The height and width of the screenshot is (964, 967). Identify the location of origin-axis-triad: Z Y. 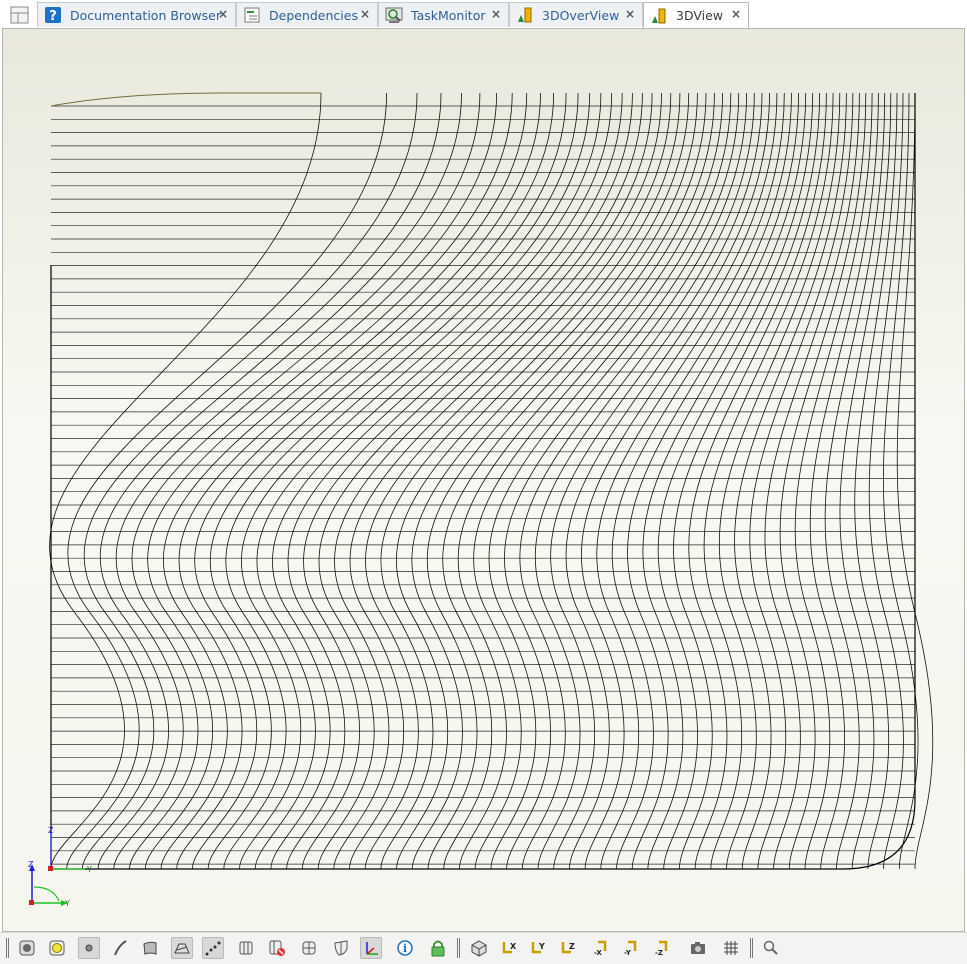
(70, 850).